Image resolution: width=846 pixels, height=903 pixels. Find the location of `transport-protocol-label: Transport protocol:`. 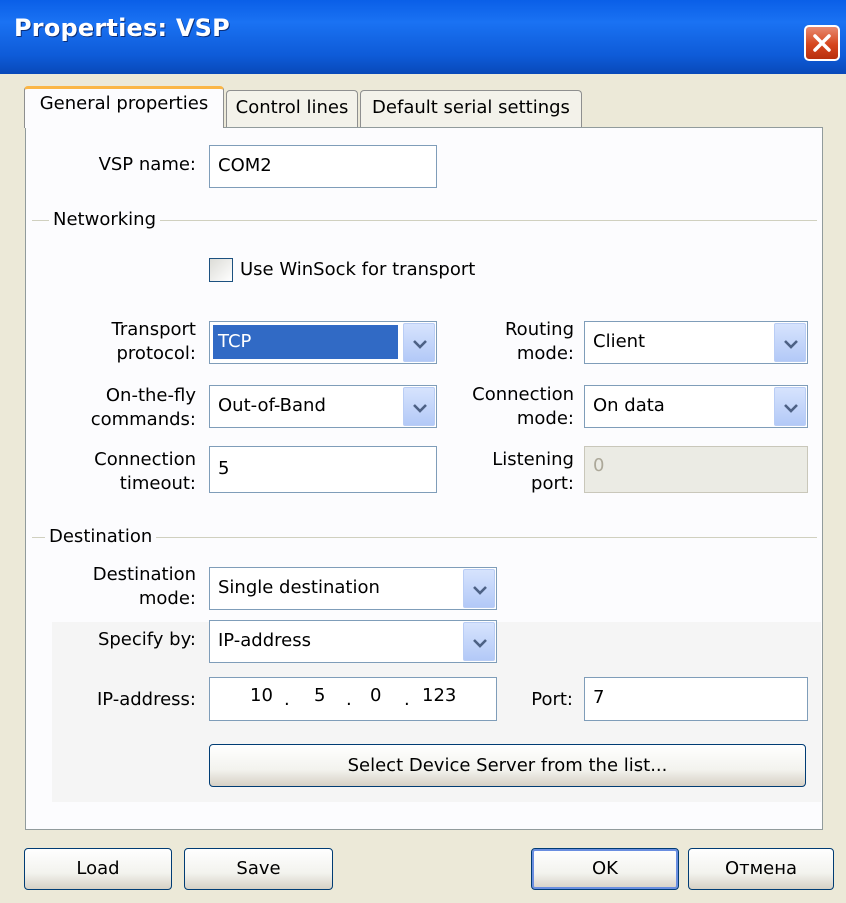

transport-protocol-label: Transport protocol: is located at coordinates (153, 341).